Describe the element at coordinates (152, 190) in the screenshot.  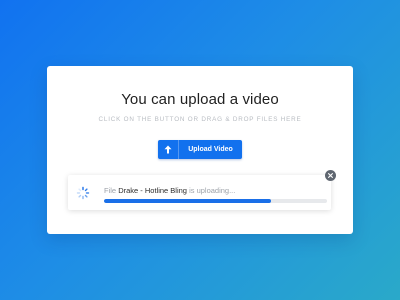
I see `upload-filename: Drake - Hotline Bling` at that location.